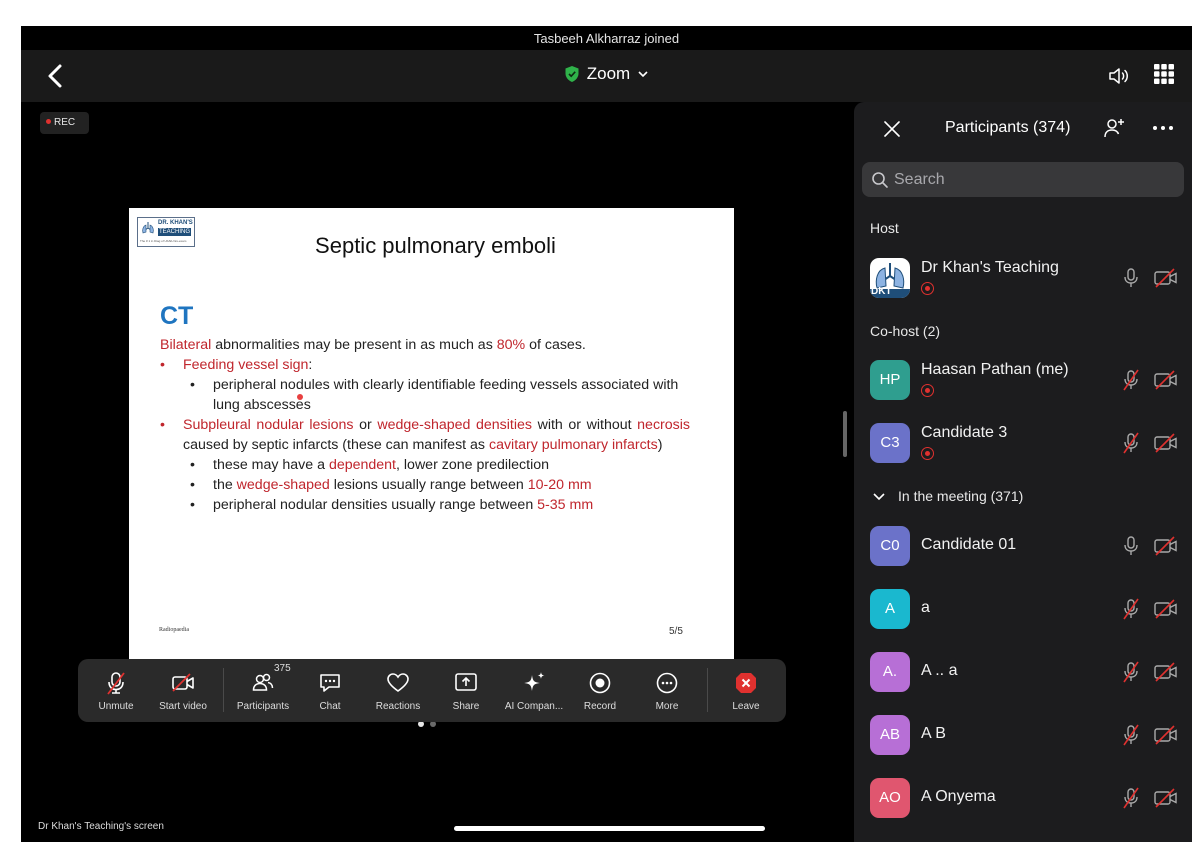 This screenshot has height=846, width=1194. I want to click on more-button: More, so click(667, 690).